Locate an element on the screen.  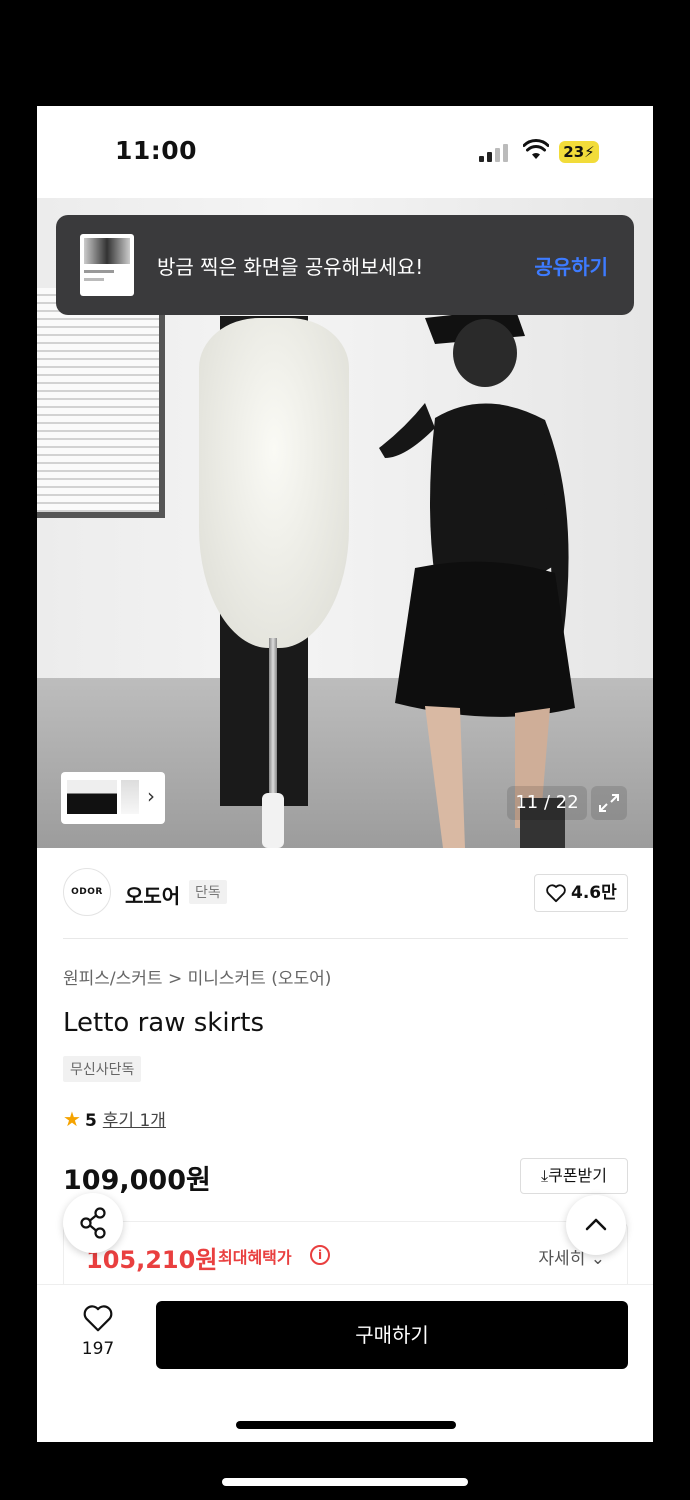
brand-like-button: 4.6만 is located at coordinates (581, 893).